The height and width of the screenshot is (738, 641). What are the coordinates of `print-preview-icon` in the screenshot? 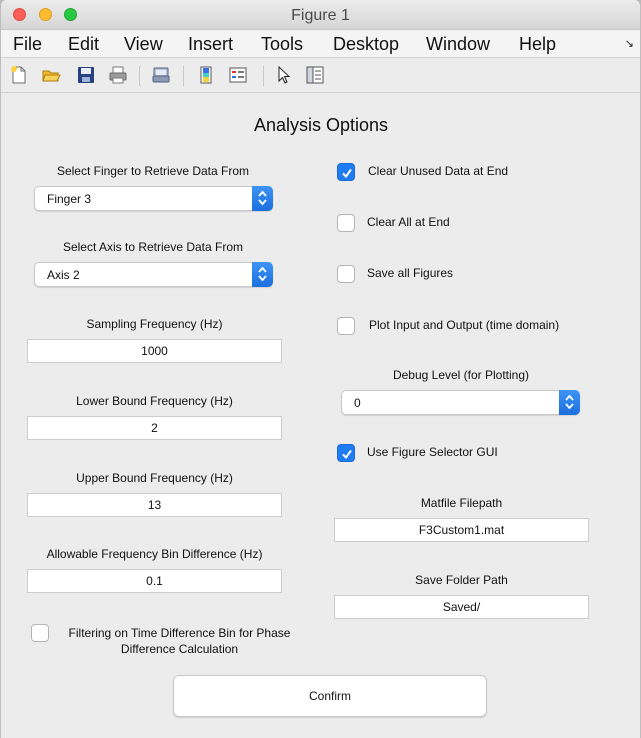 It's located at (161, 75).